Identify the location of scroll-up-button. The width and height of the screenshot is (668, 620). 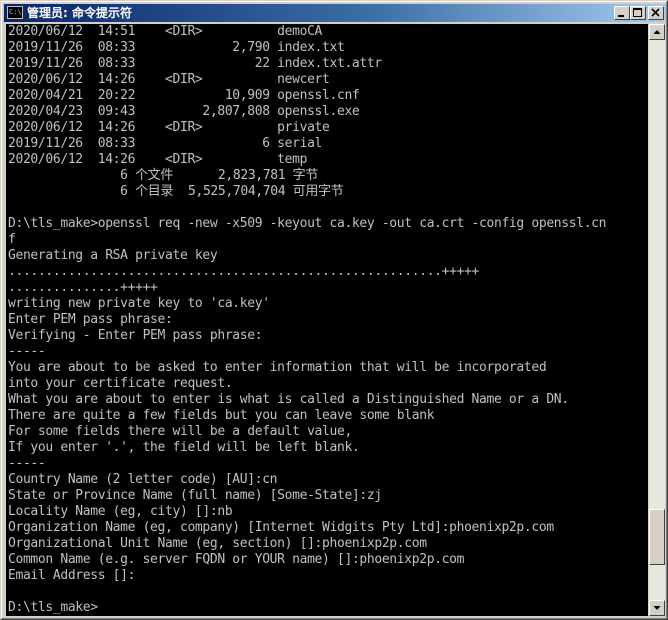
(657, 32).